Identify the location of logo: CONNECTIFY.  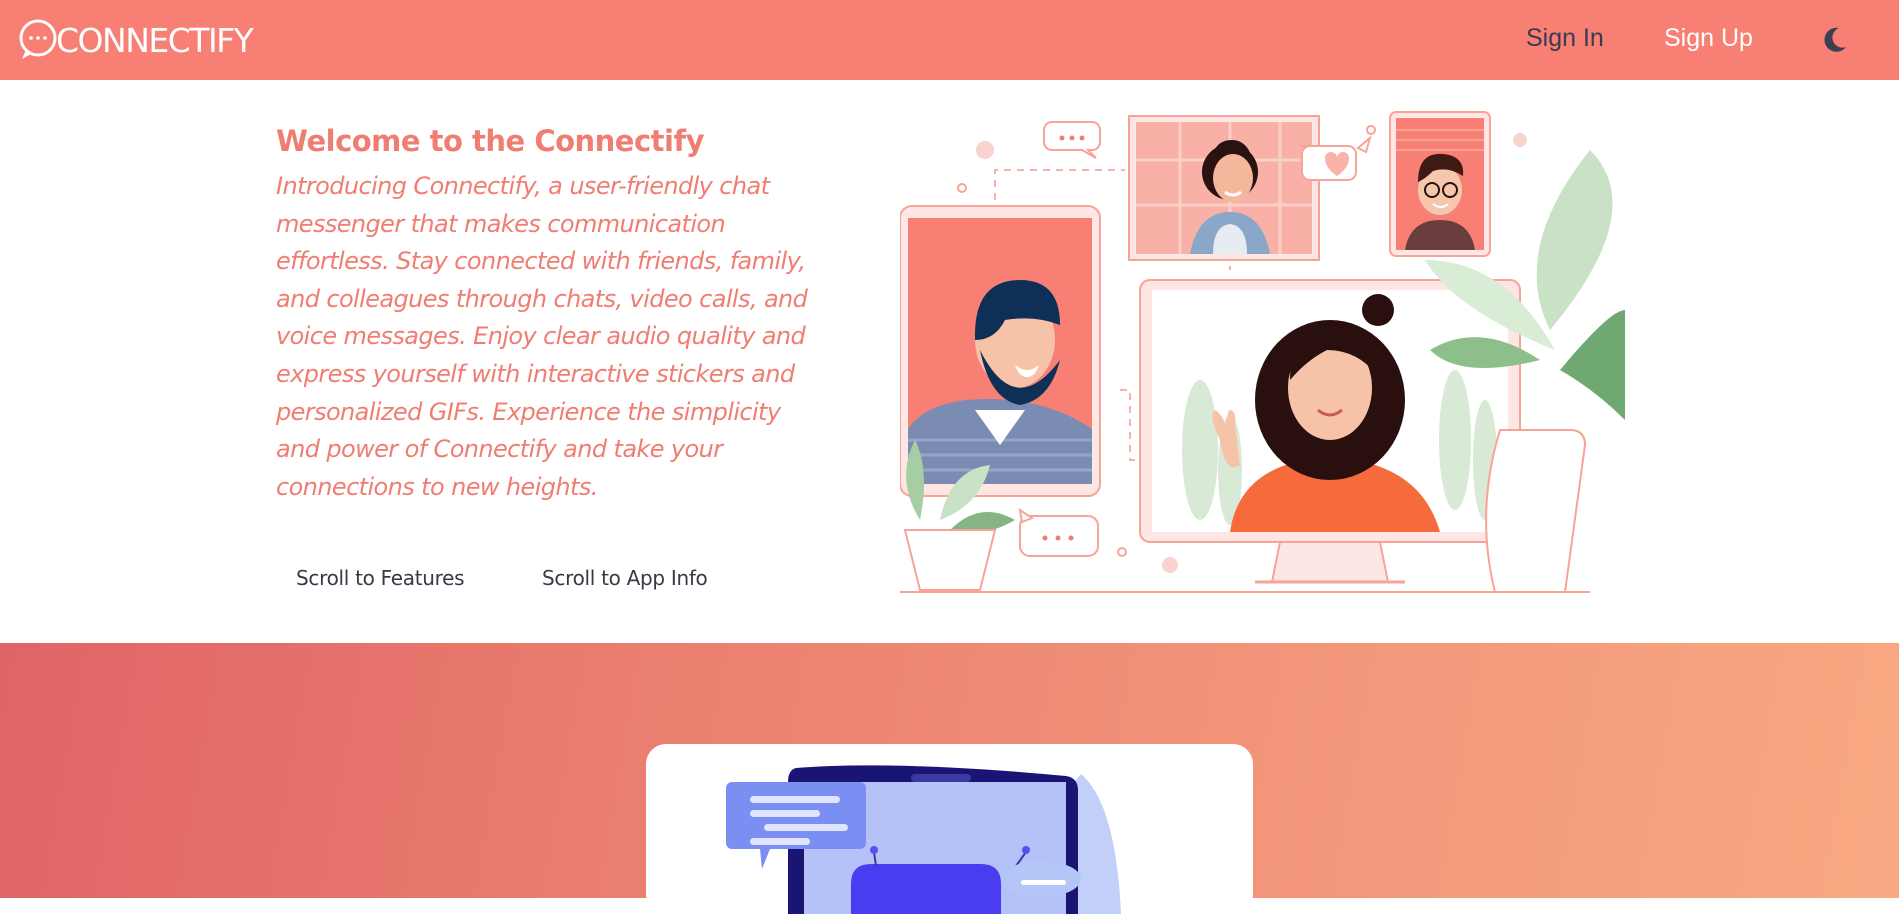
(136, 40).